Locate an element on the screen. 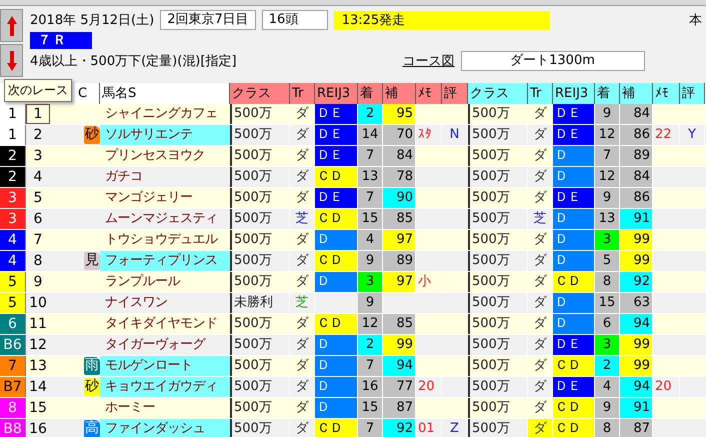 The height and width of the screenshot is (437, 706). memo-cell: ｽﾀ is located at coordinates (429, 135).